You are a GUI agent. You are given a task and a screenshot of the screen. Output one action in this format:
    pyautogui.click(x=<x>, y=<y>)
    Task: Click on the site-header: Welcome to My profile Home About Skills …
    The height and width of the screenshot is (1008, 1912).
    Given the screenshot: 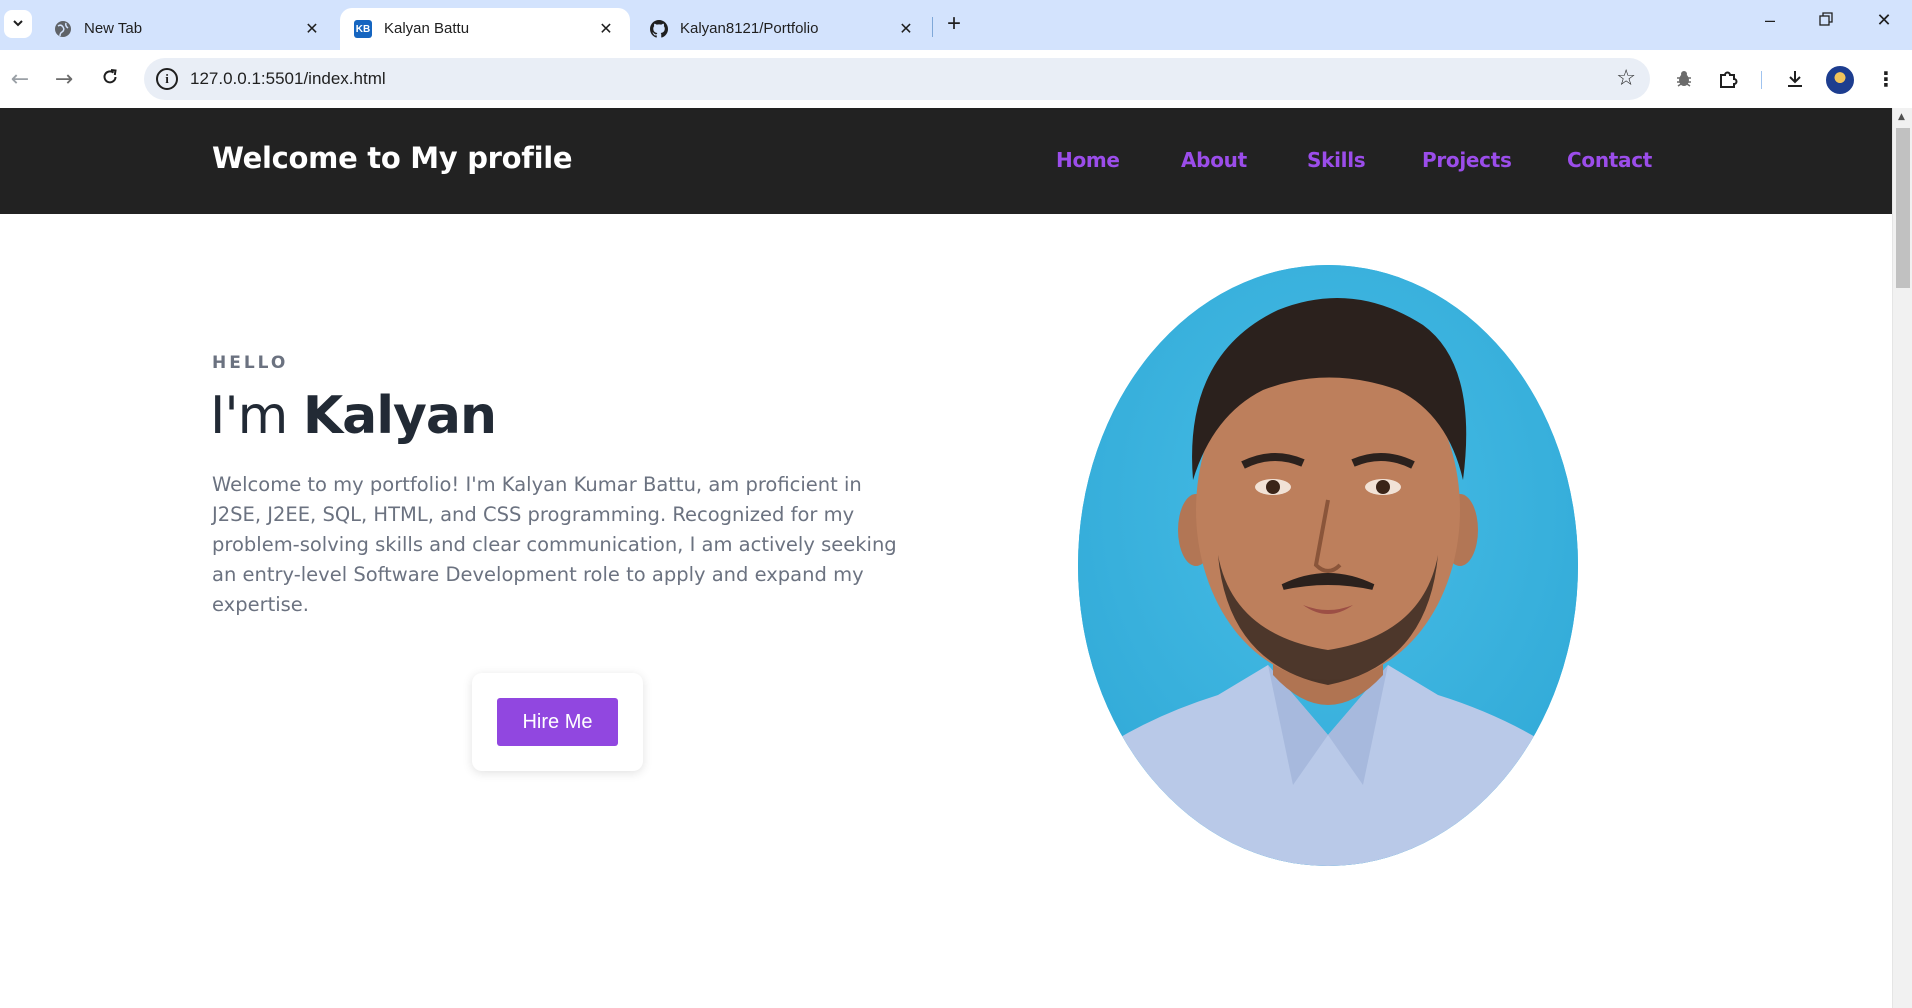 What is the action you would take?
    pyautogui.click(x=946, y=161)
    